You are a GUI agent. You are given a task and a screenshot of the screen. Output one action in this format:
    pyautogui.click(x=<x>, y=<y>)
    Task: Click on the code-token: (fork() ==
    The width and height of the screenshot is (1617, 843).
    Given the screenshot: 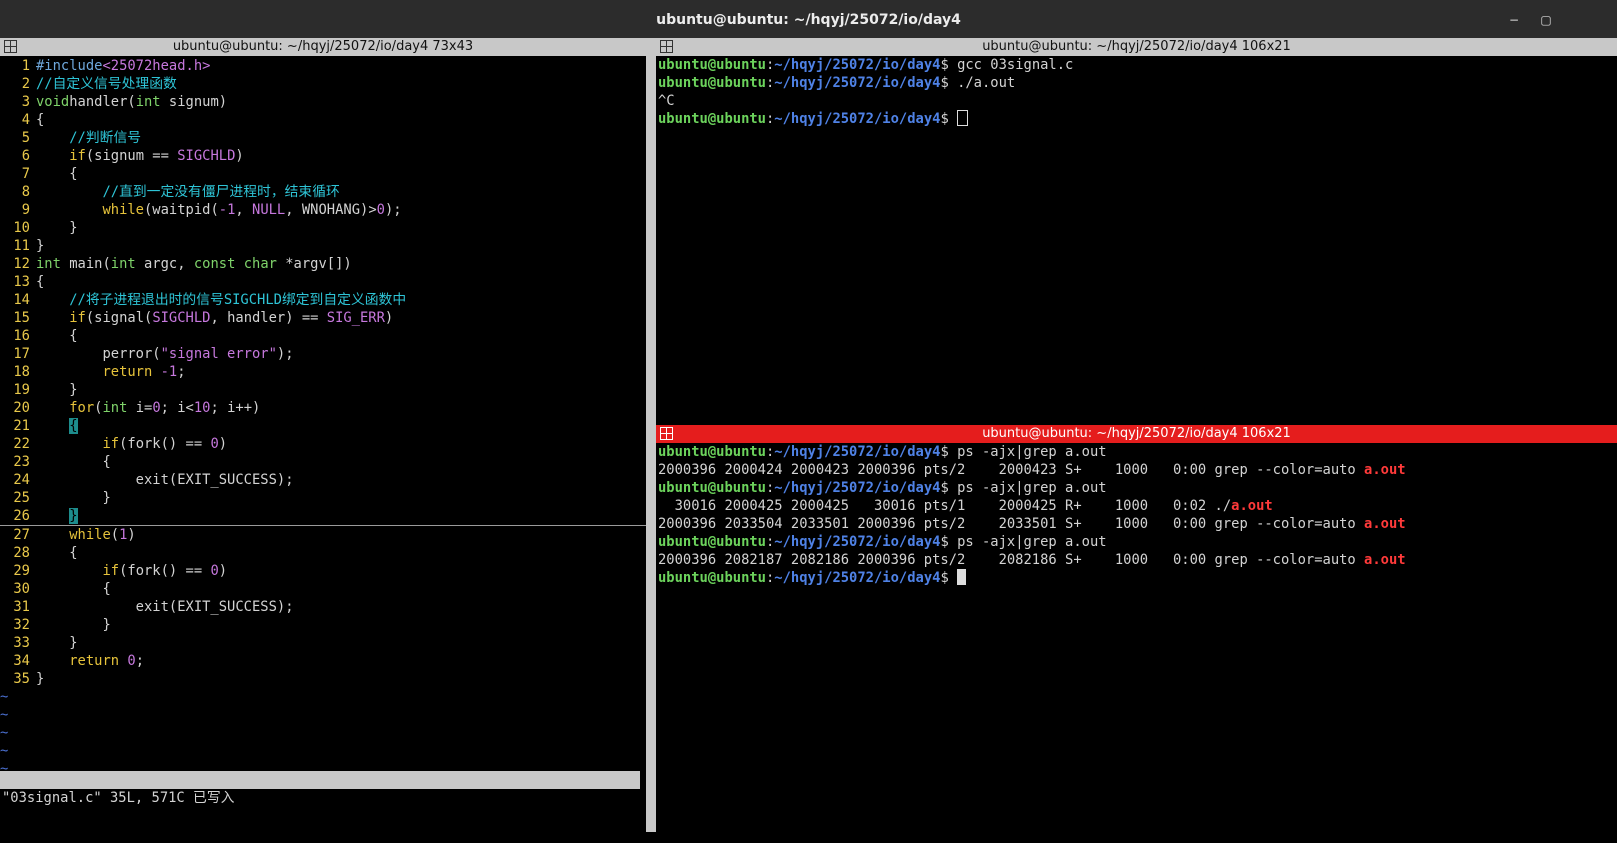 What is the action you would take?
    pyautogui.click(x=165, y=571)
    